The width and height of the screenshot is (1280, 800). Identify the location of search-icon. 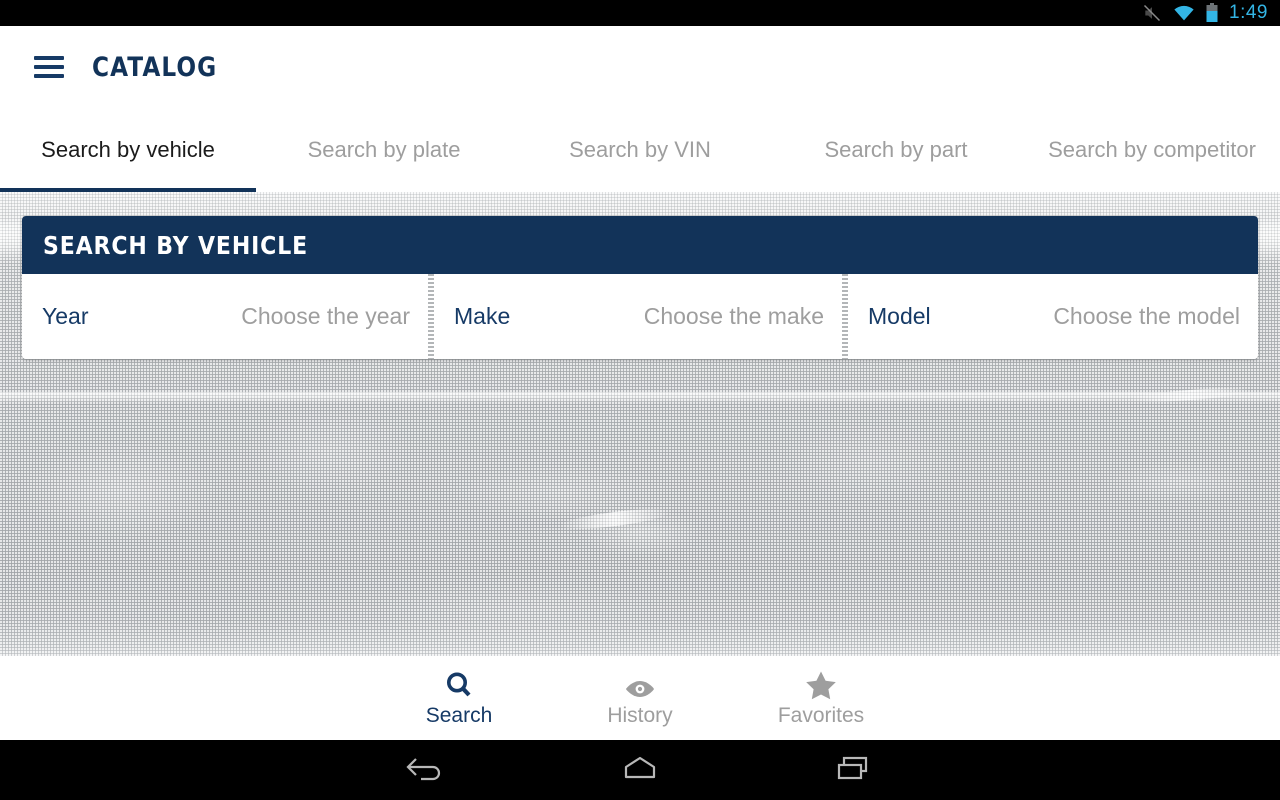
(459, 684).